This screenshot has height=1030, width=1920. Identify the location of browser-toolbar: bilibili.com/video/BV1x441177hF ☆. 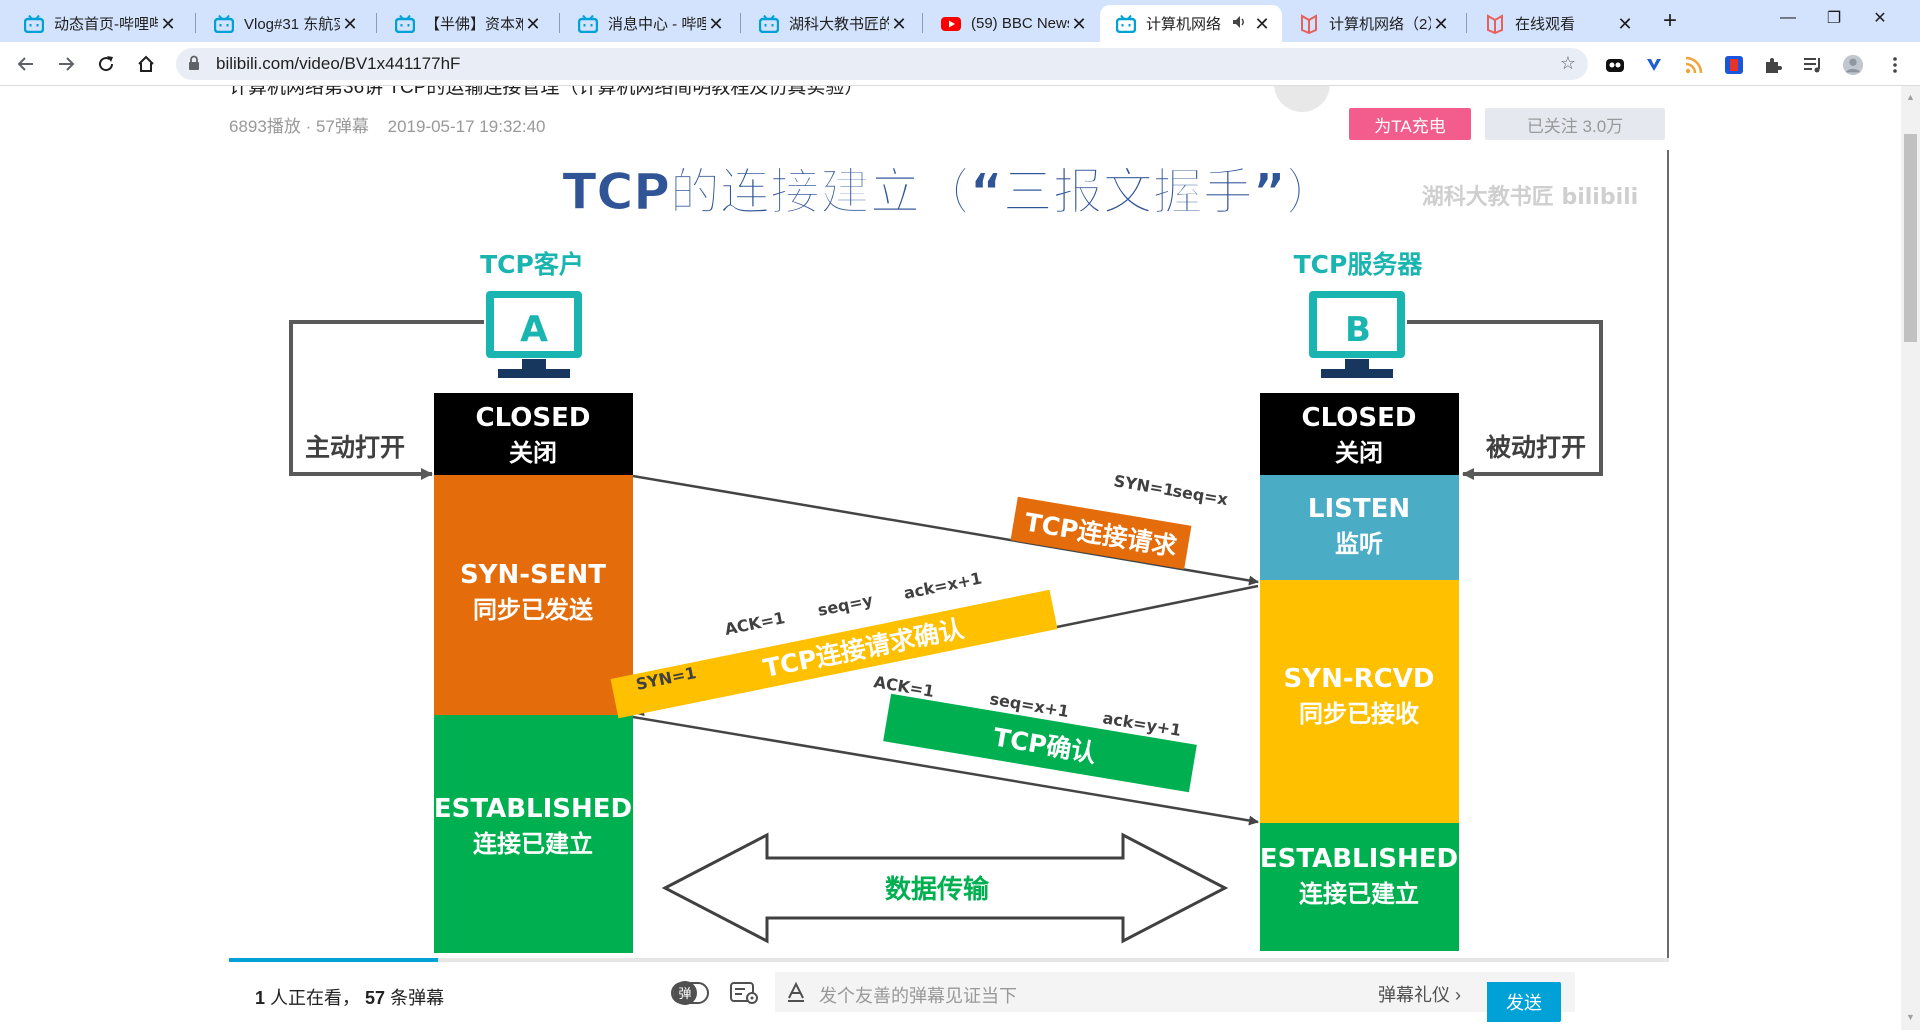
(960, 64).